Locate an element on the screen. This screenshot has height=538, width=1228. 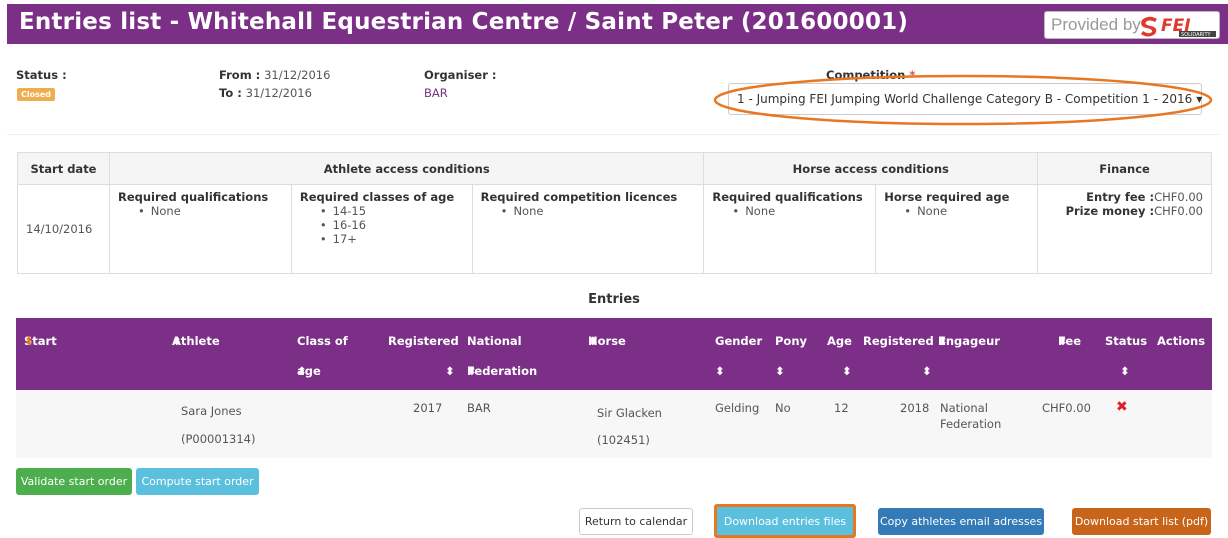
horse-id-link: (102451) is located at coordinates (623, 440).